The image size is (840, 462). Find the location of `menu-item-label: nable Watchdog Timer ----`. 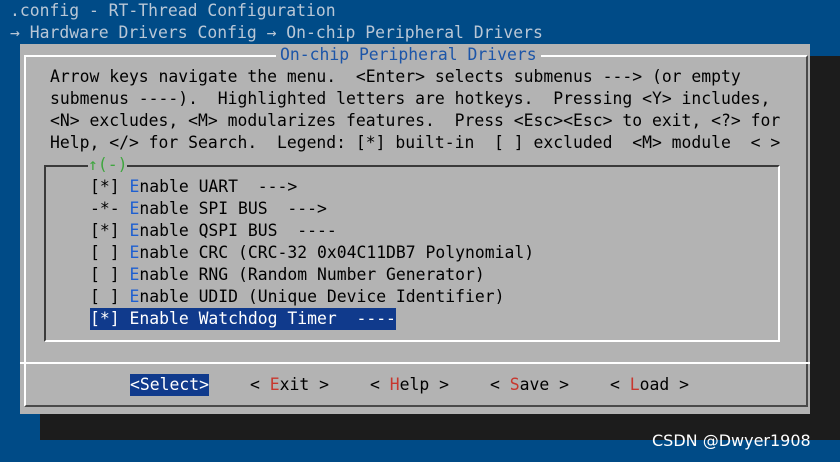

menu-item-label: nable Watchdog Timer ---- is located at coordinates (267, 318).